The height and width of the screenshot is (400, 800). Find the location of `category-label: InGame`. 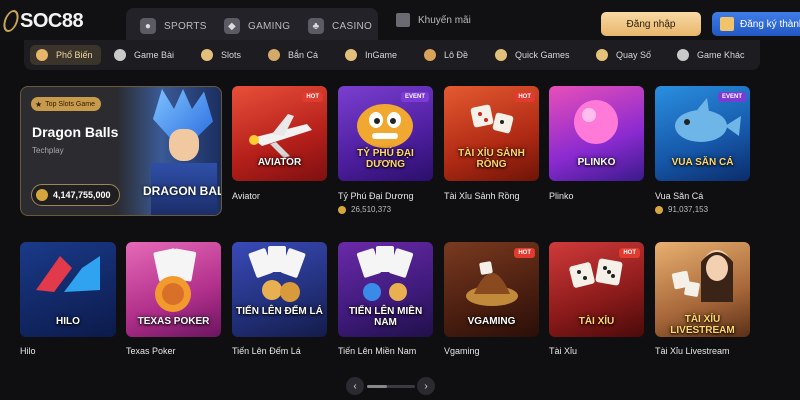

category-label: InGame is located at coordinates (381, 55).